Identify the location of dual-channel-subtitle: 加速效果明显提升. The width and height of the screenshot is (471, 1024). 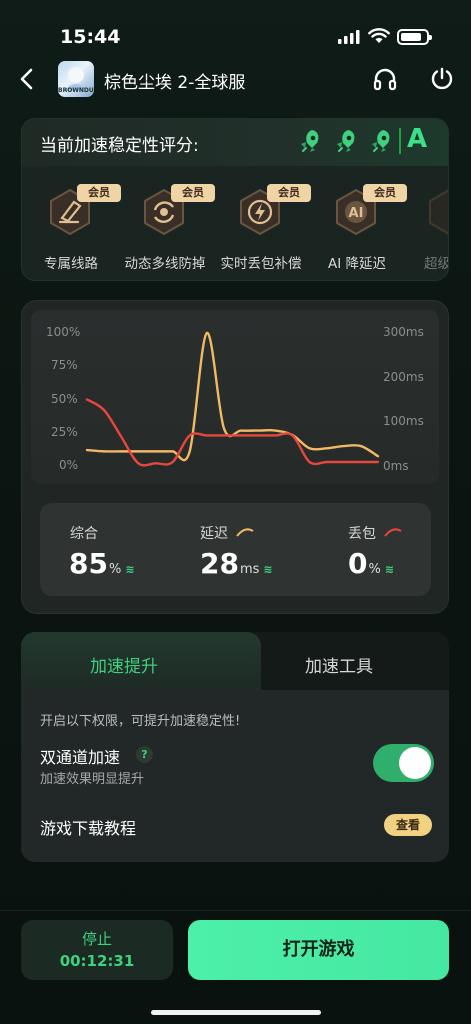
(92, 779).